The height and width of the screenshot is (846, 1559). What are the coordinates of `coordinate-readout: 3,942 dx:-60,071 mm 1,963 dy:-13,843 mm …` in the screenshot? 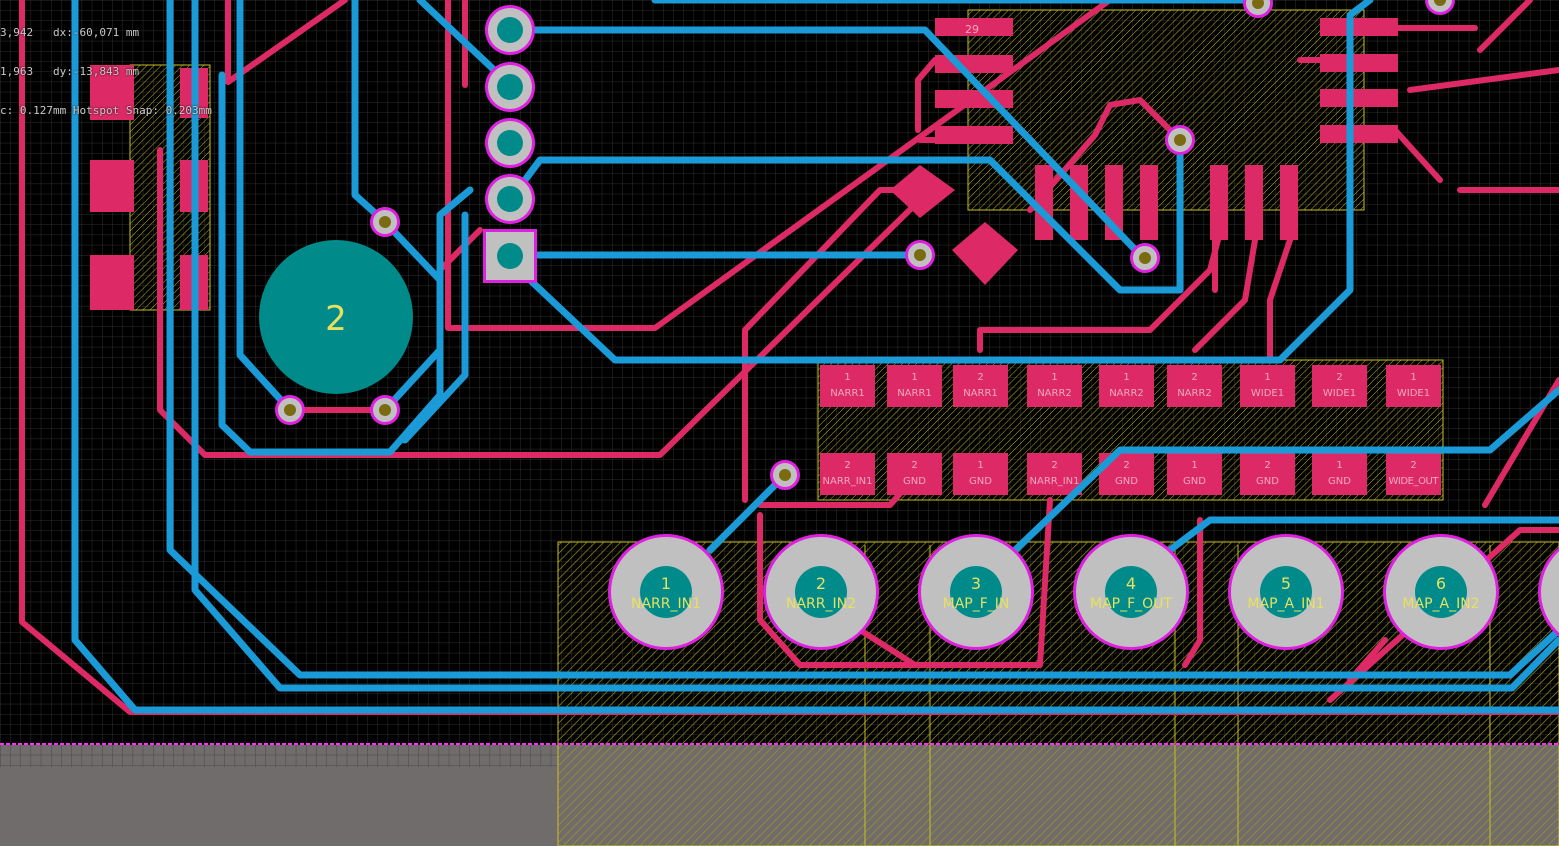 It's located at (106, 65).